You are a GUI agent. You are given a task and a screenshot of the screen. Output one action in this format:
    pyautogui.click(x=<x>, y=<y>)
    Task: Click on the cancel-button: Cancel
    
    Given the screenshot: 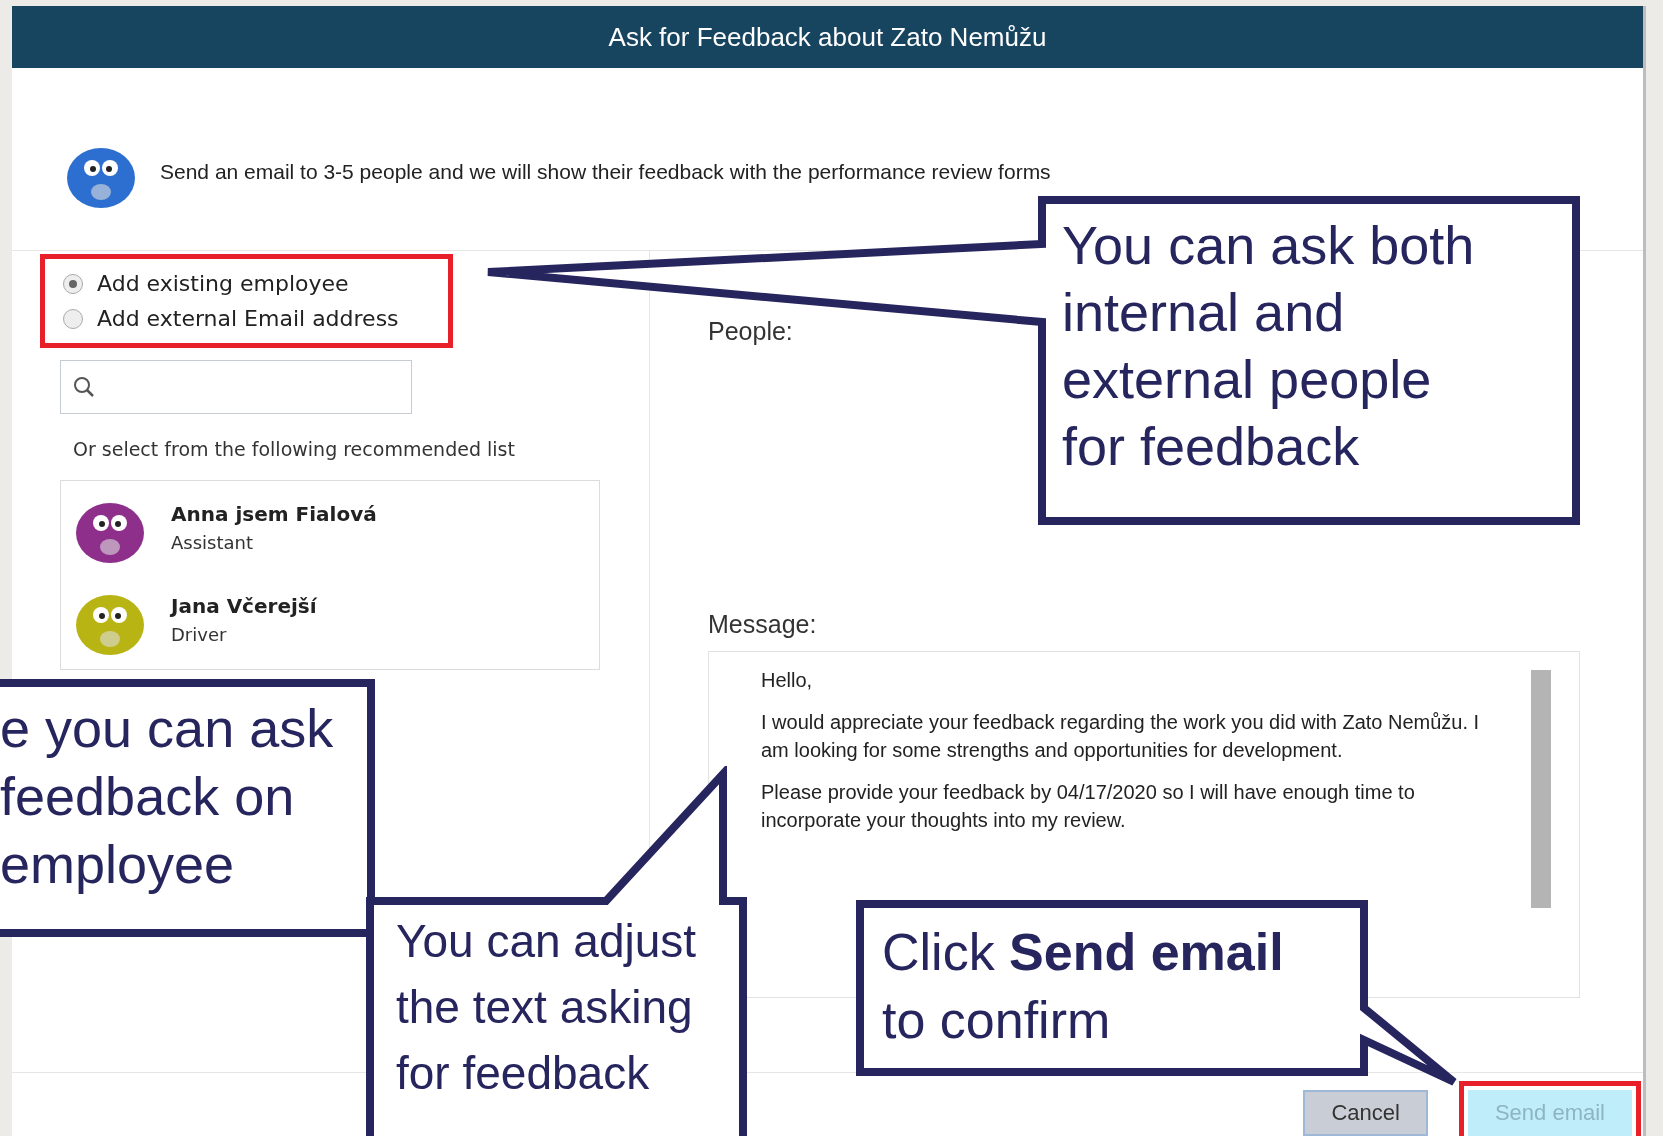 What is the action you would take?
    pyautogui.click(x=1365, y=1113)
    